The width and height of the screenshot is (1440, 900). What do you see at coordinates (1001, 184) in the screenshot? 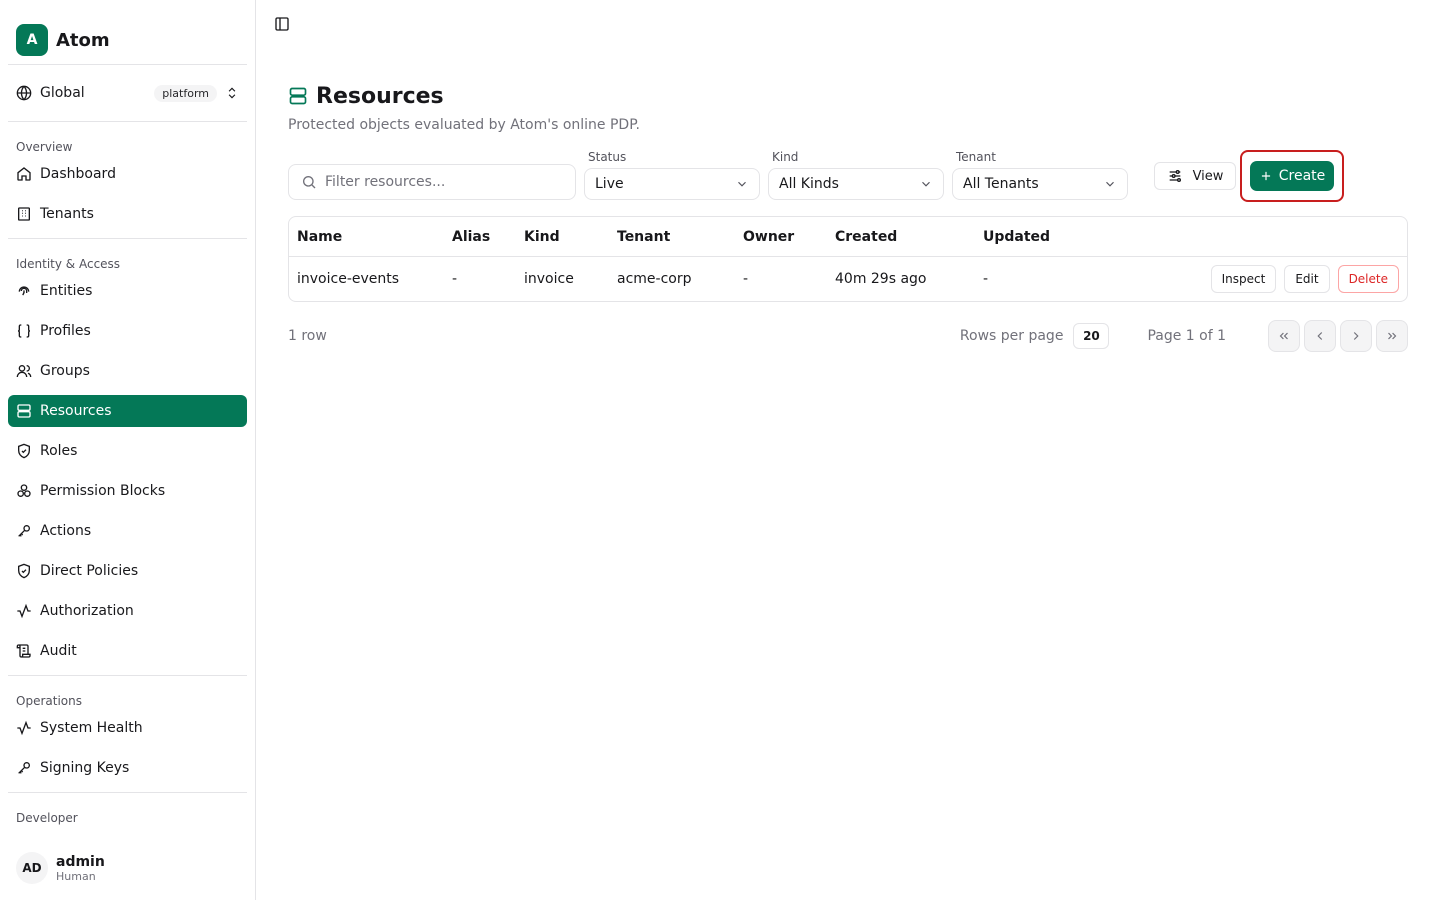
I see `tenant-select-value: All Tenants` at bounding box center [1001, 184].